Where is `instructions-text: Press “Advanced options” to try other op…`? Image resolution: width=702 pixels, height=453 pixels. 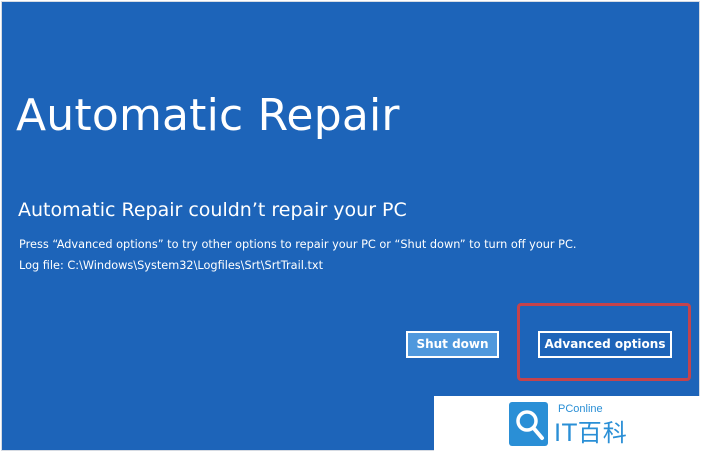
instructions-text: Press “Advanced options” to try other op… is located at coordinates (298, 244).